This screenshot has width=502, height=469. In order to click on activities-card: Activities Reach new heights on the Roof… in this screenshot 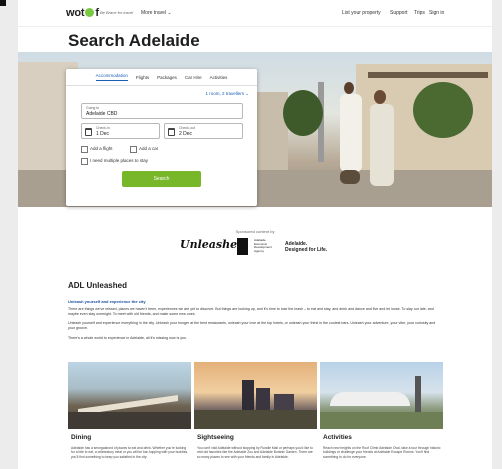, I will do `click(381, 415)`.